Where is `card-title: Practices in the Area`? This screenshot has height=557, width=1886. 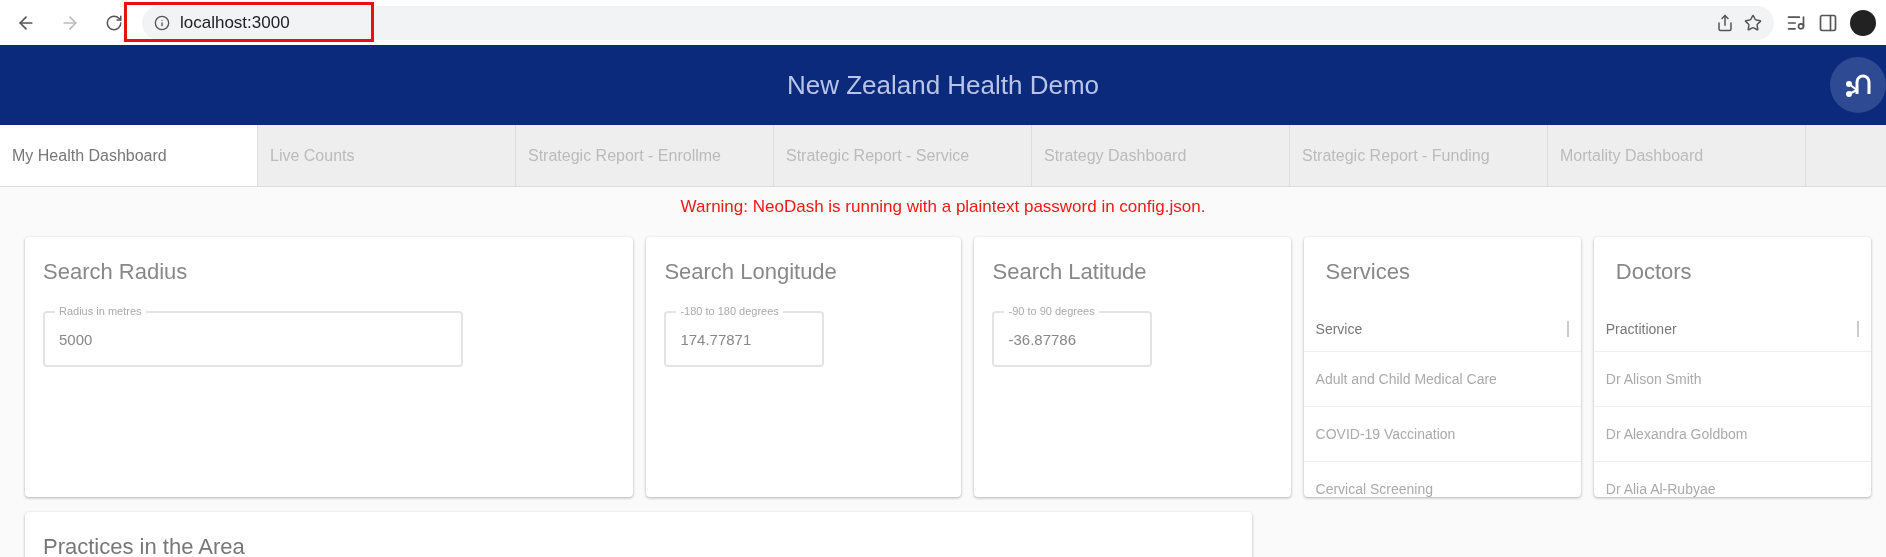
card-title: Practices in the Area is located at coordinates (144, 545).